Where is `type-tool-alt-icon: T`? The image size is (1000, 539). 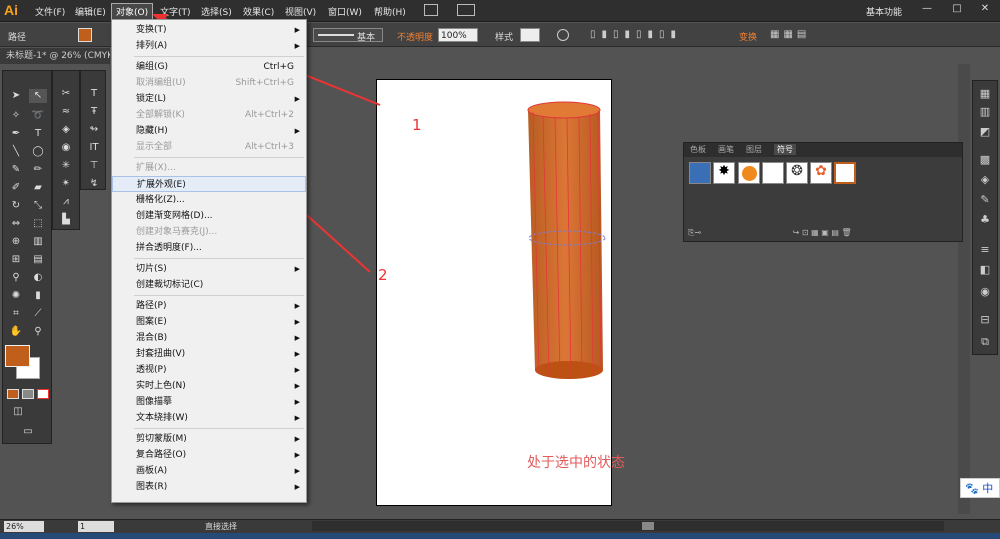
type-tool-alt-icon: T is located at coordinates (94, 94).